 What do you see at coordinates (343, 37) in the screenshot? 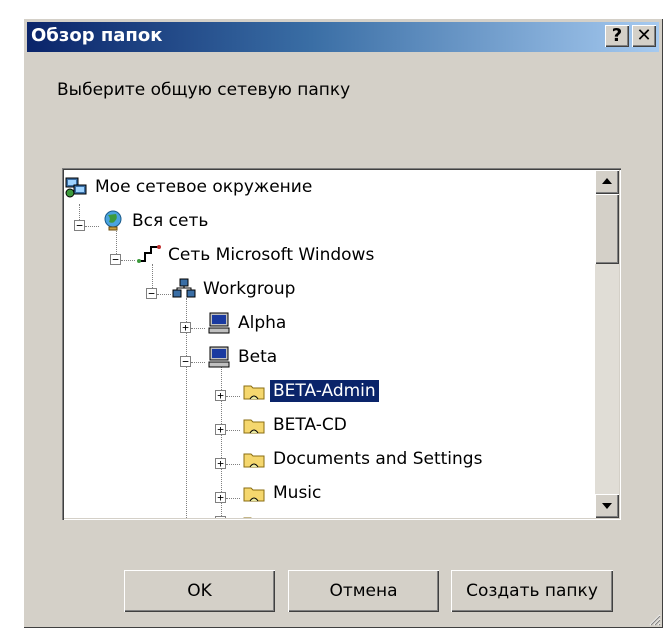
I see `title-bar: Обзор папок ? ✕` at bounding box center [343, 37].